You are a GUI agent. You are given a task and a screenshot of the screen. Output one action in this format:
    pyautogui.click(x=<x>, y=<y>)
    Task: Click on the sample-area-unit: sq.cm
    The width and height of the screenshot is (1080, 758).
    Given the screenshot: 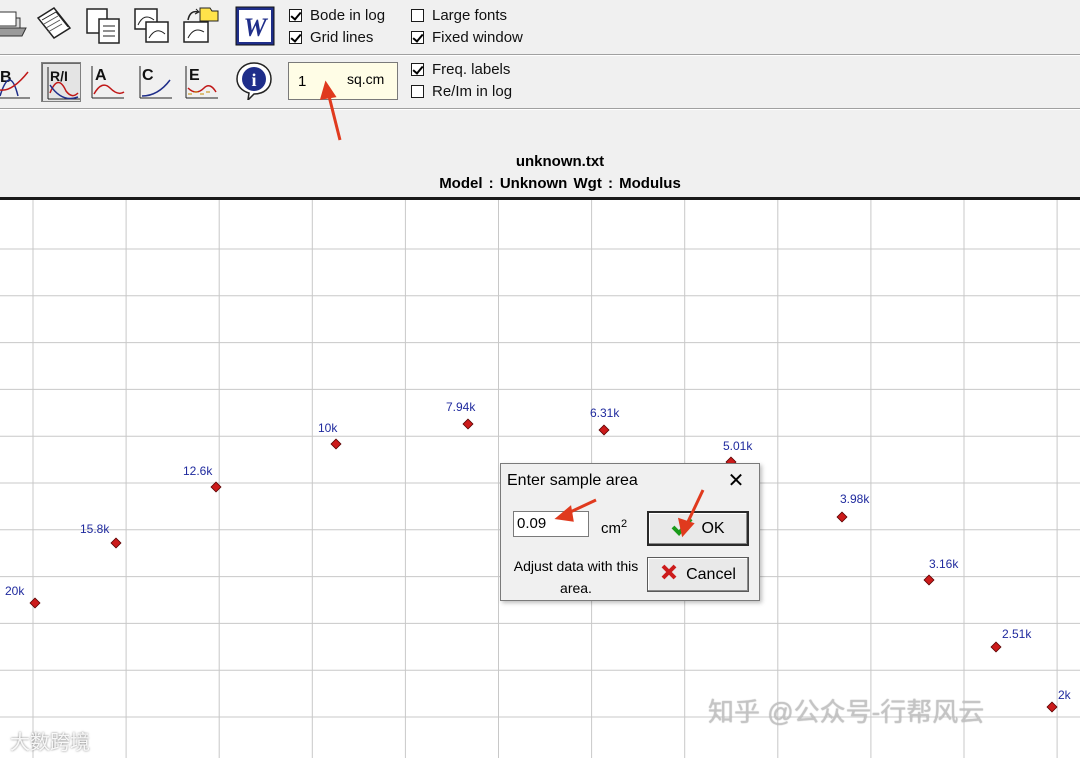 What is the action you would take?
    pyautogui.click(x=366, y=79)
    